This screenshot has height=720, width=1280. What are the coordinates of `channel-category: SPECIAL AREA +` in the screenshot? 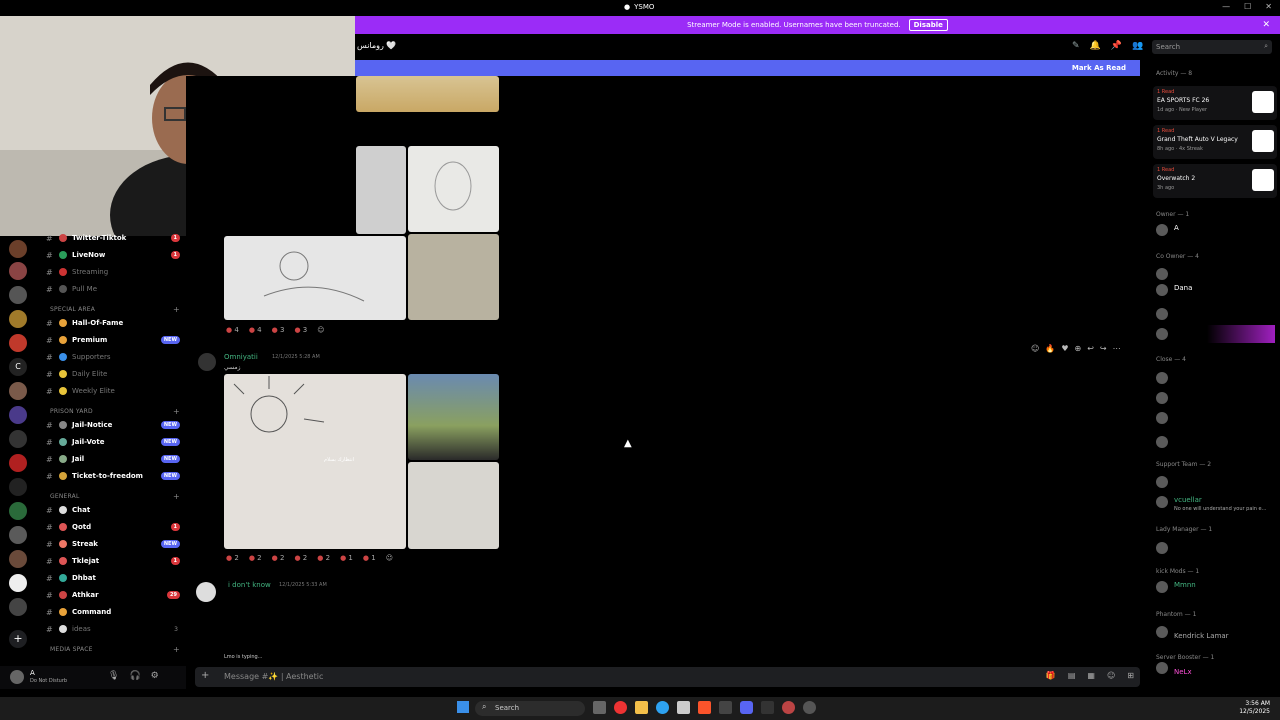 It's located at (115, 309).